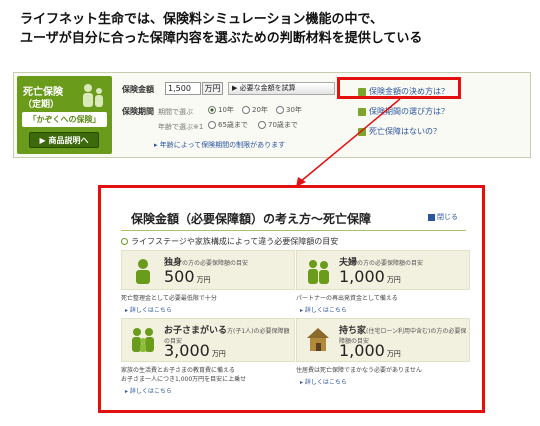  What do you see at coordinates (383, 340) in the screenshot?
I see `card-homeowner: 持ち家(住宅ローン利用中含む)の方の必要保障額の目安 1,000 万円` at bounding box center [383, 340].